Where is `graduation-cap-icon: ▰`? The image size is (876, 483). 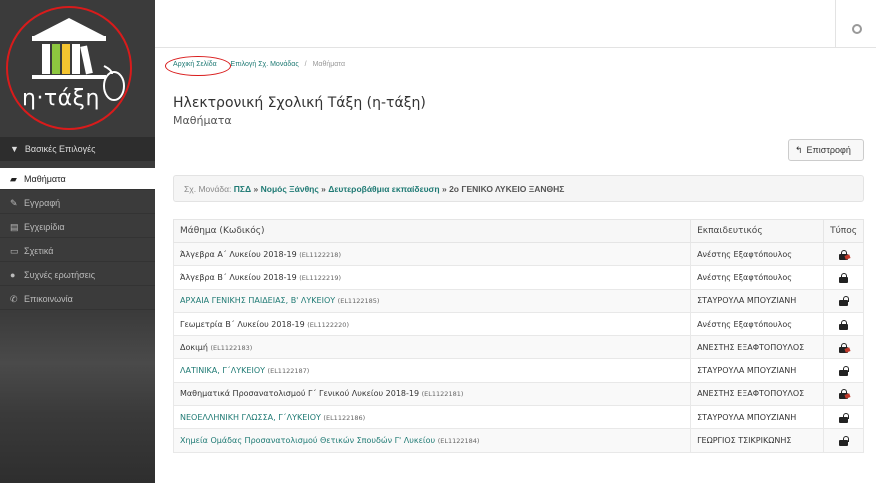 graduation-cap-icon: ▰ is located at coordinates (13, 179).